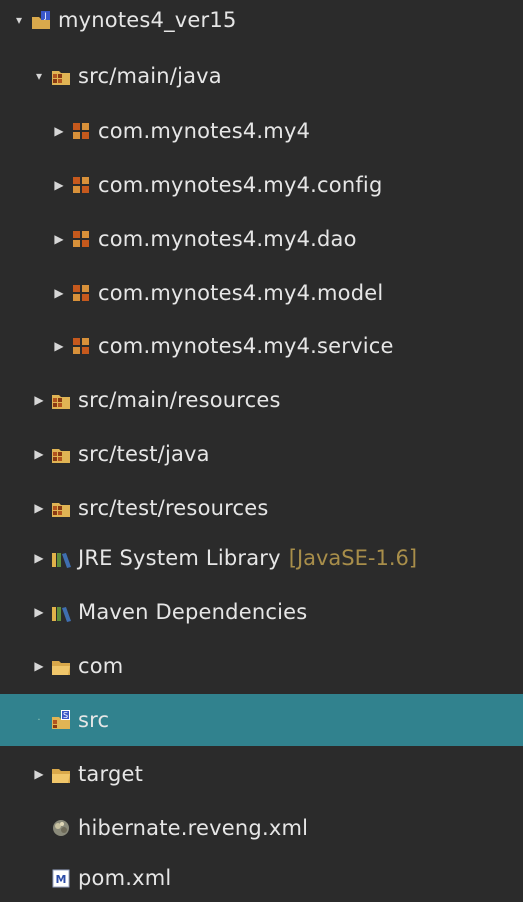 The width and height of the screenshot is (531, 904). Describe the element at coordinates (61, 828) in the screenshot. I see `hibernate-file-icon` at that location.